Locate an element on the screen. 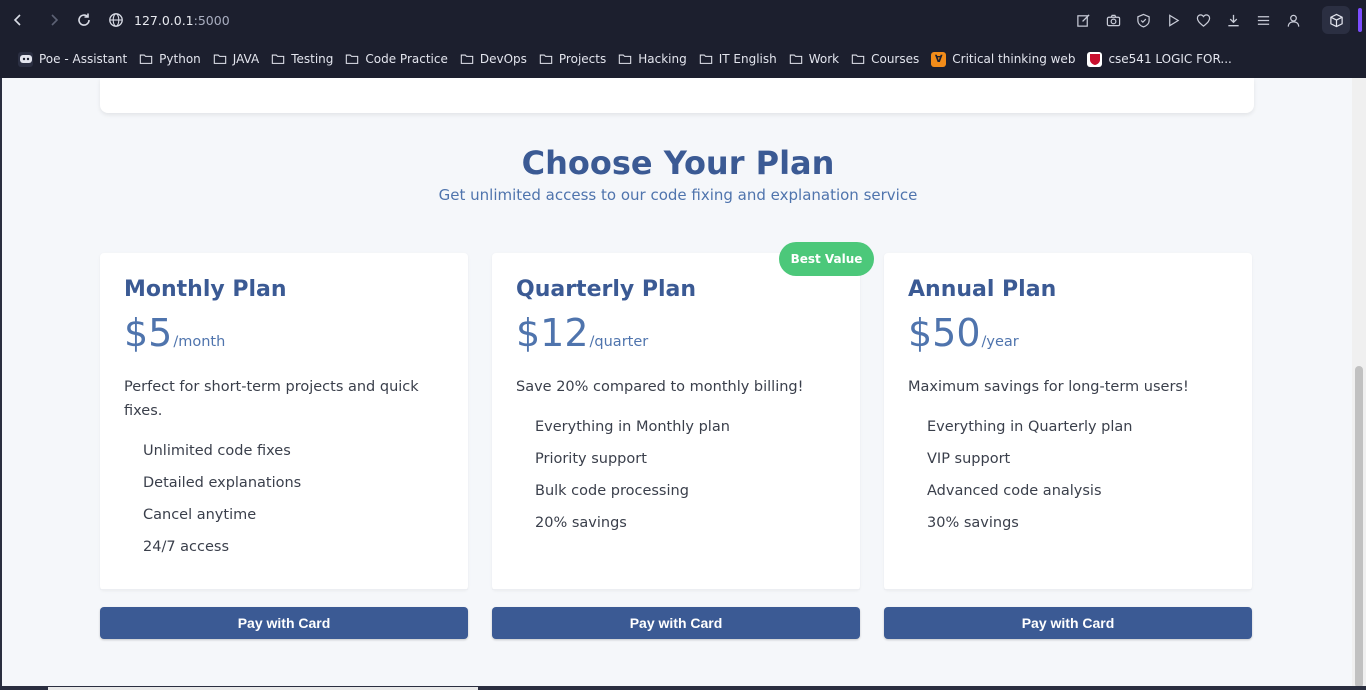 The height and width of the screenshot is (690, 1366). plan-description: Maximum savings for long-term users! is located at coordinates (1048, 387).